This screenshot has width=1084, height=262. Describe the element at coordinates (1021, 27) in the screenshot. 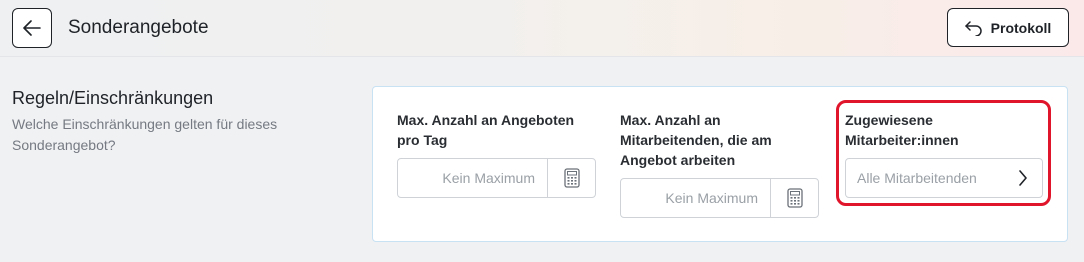

I see `protokoll-label: Protokoll` at that location.